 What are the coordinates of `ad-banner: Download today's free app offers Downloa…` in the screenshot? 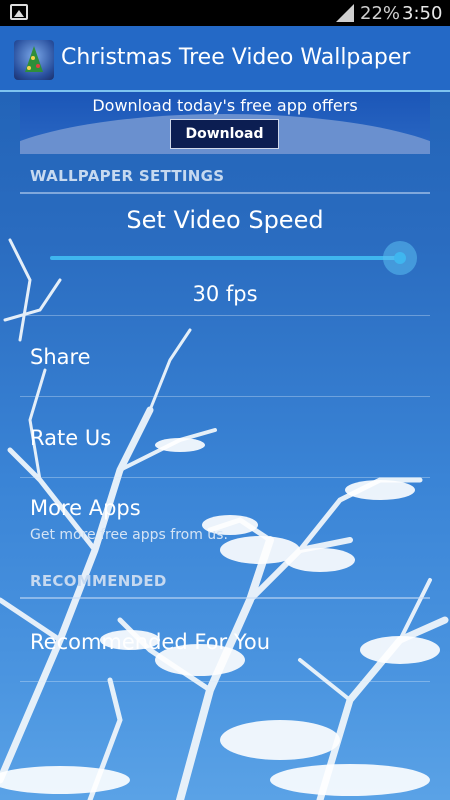 It's located at (225, 123).